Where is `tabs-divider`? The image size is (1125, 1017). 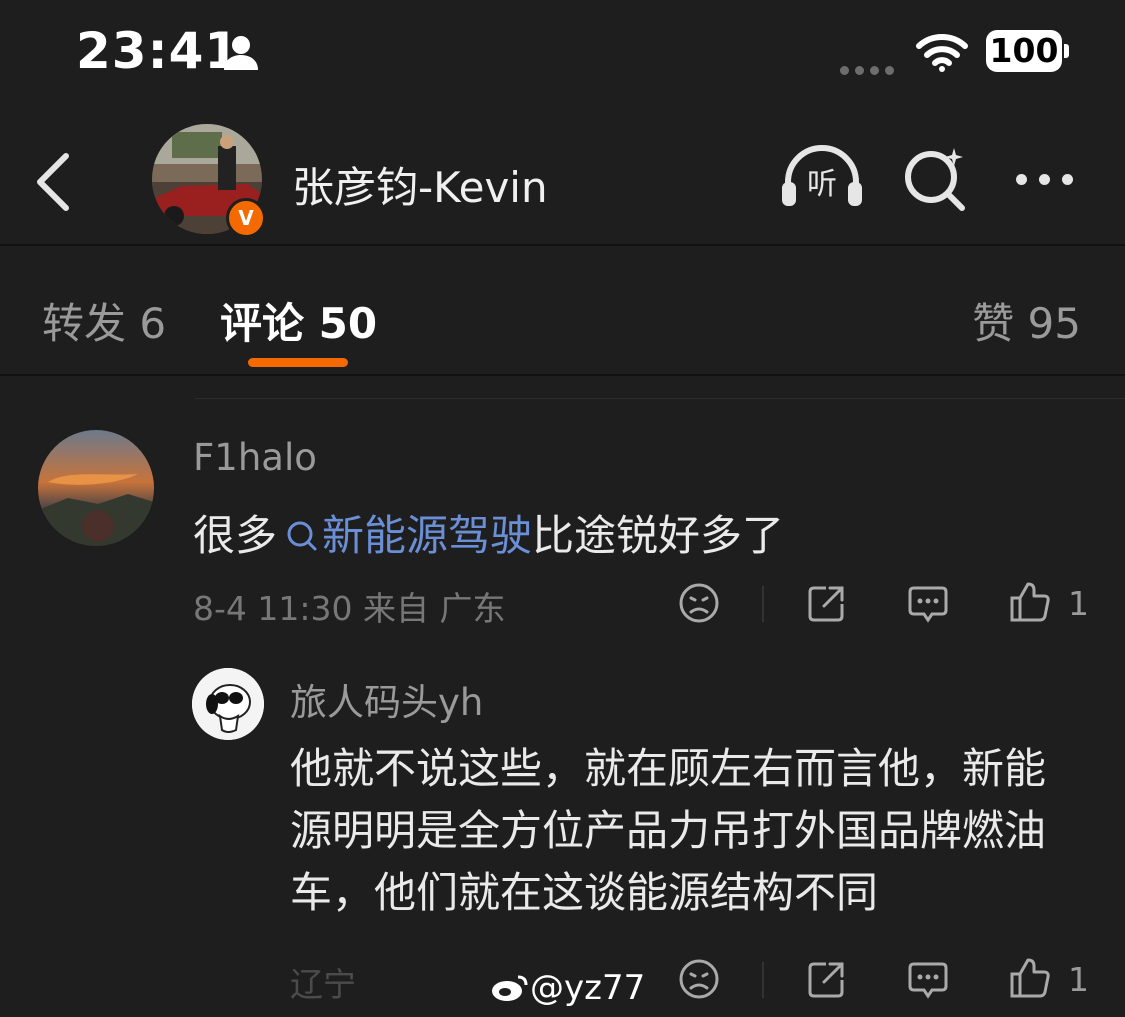
tabs-divider is located at coordinates (562, 375).